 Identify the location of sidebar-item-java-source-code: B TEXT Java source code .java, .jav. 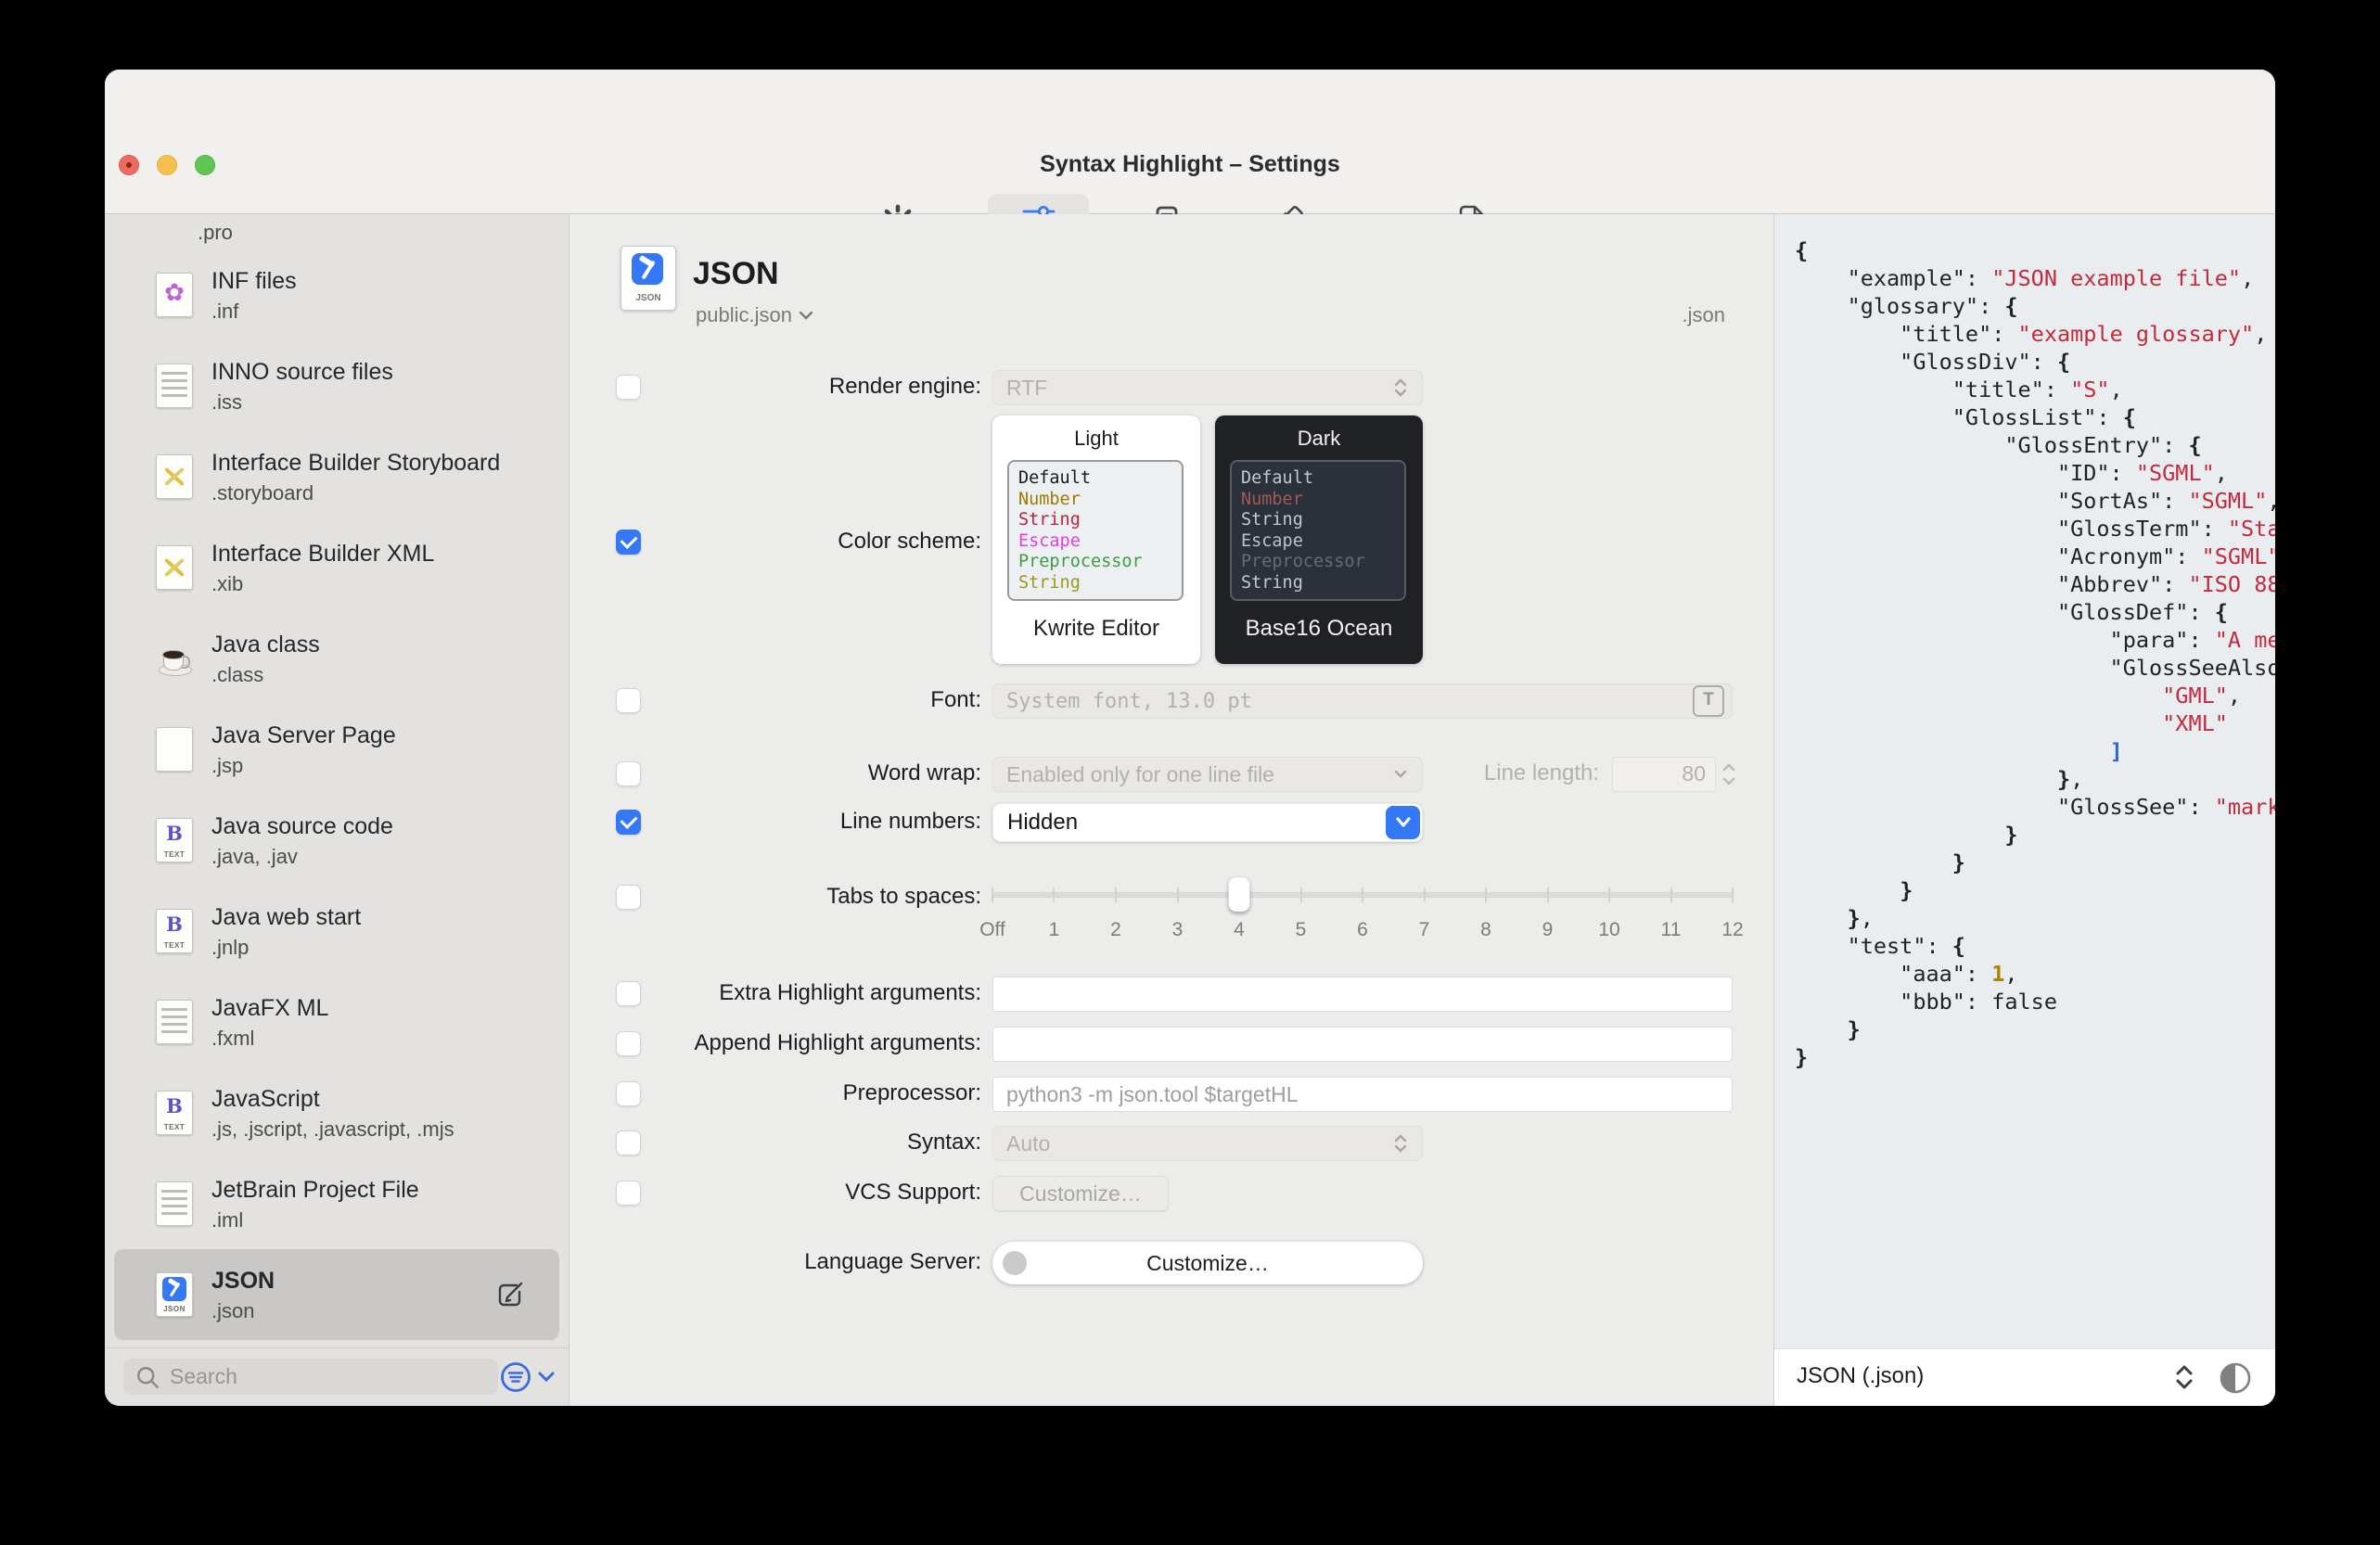
(336, 841).